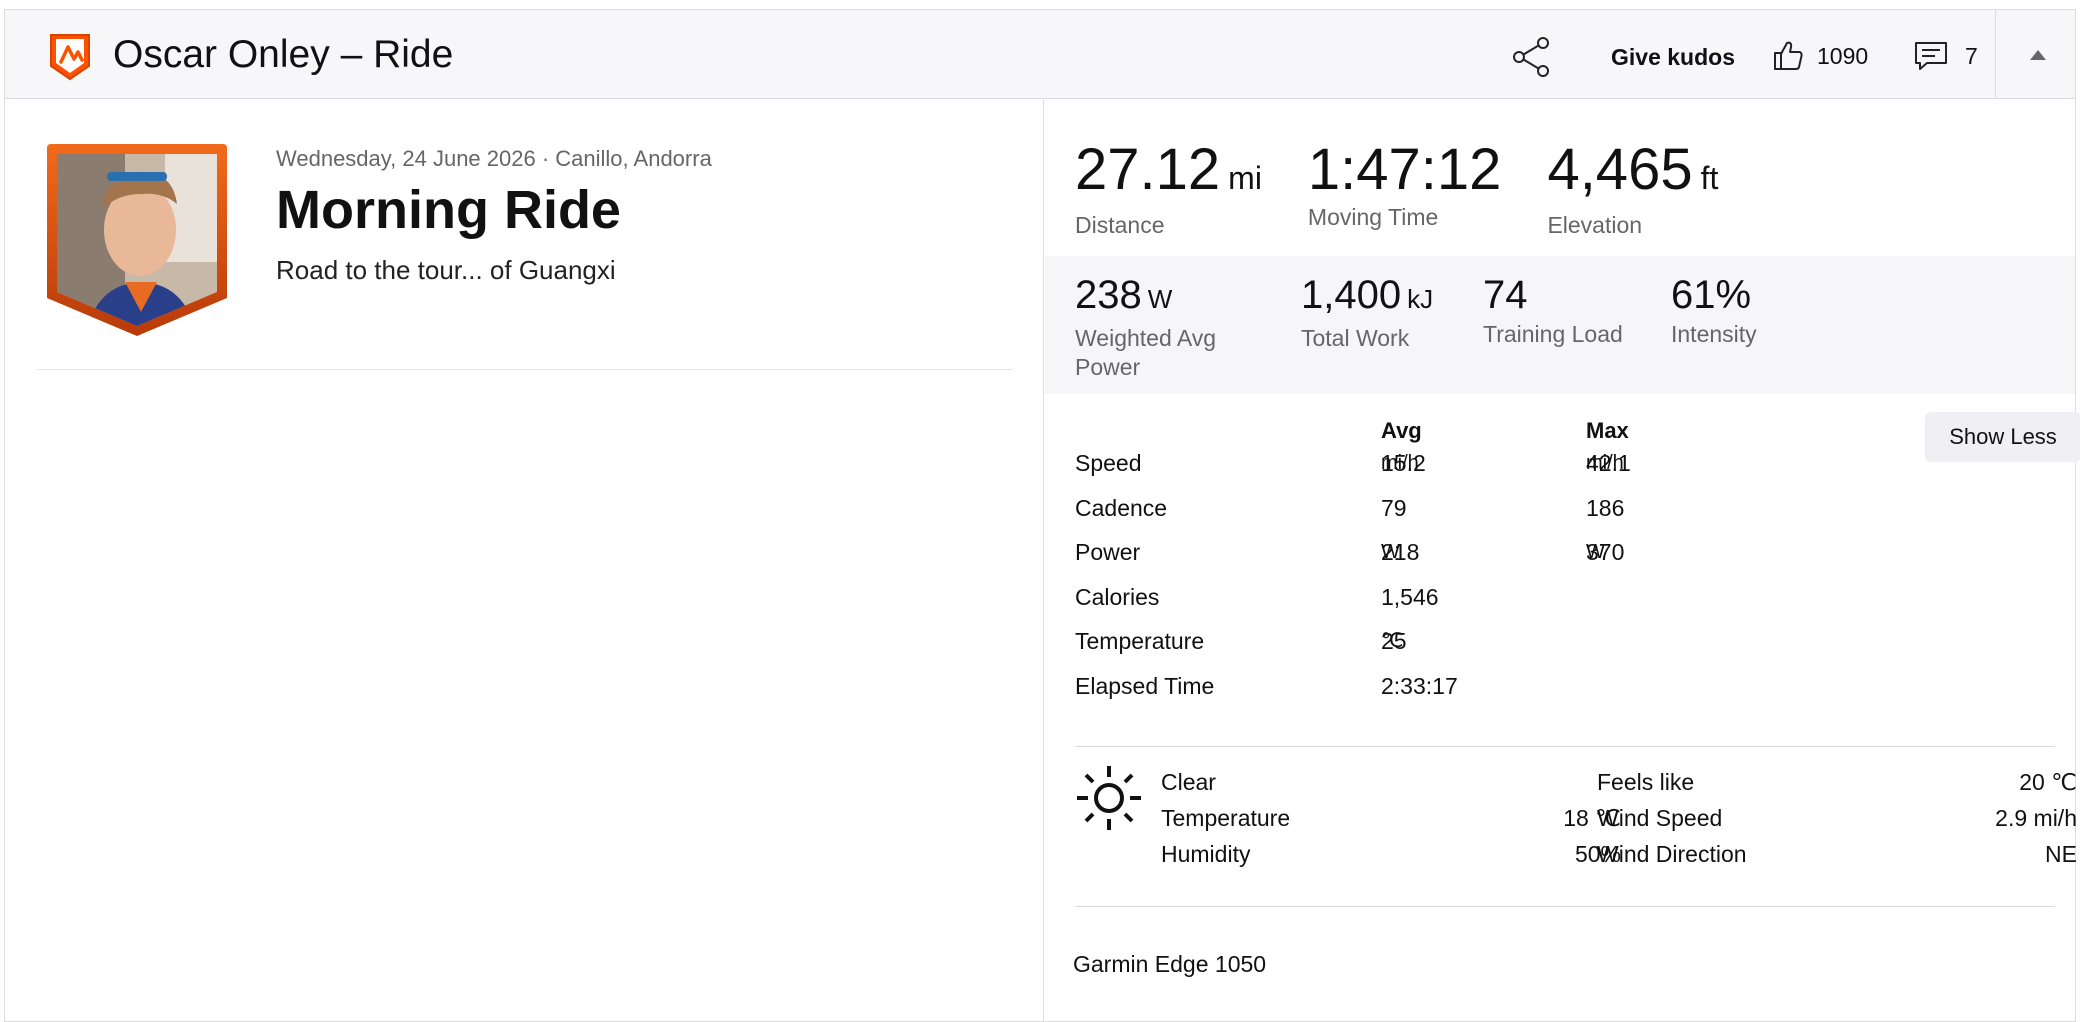  Describe the element at coordinates (1525, 552) in the screenshot. I see `table-row: Power 218 W 370 W` at that location.